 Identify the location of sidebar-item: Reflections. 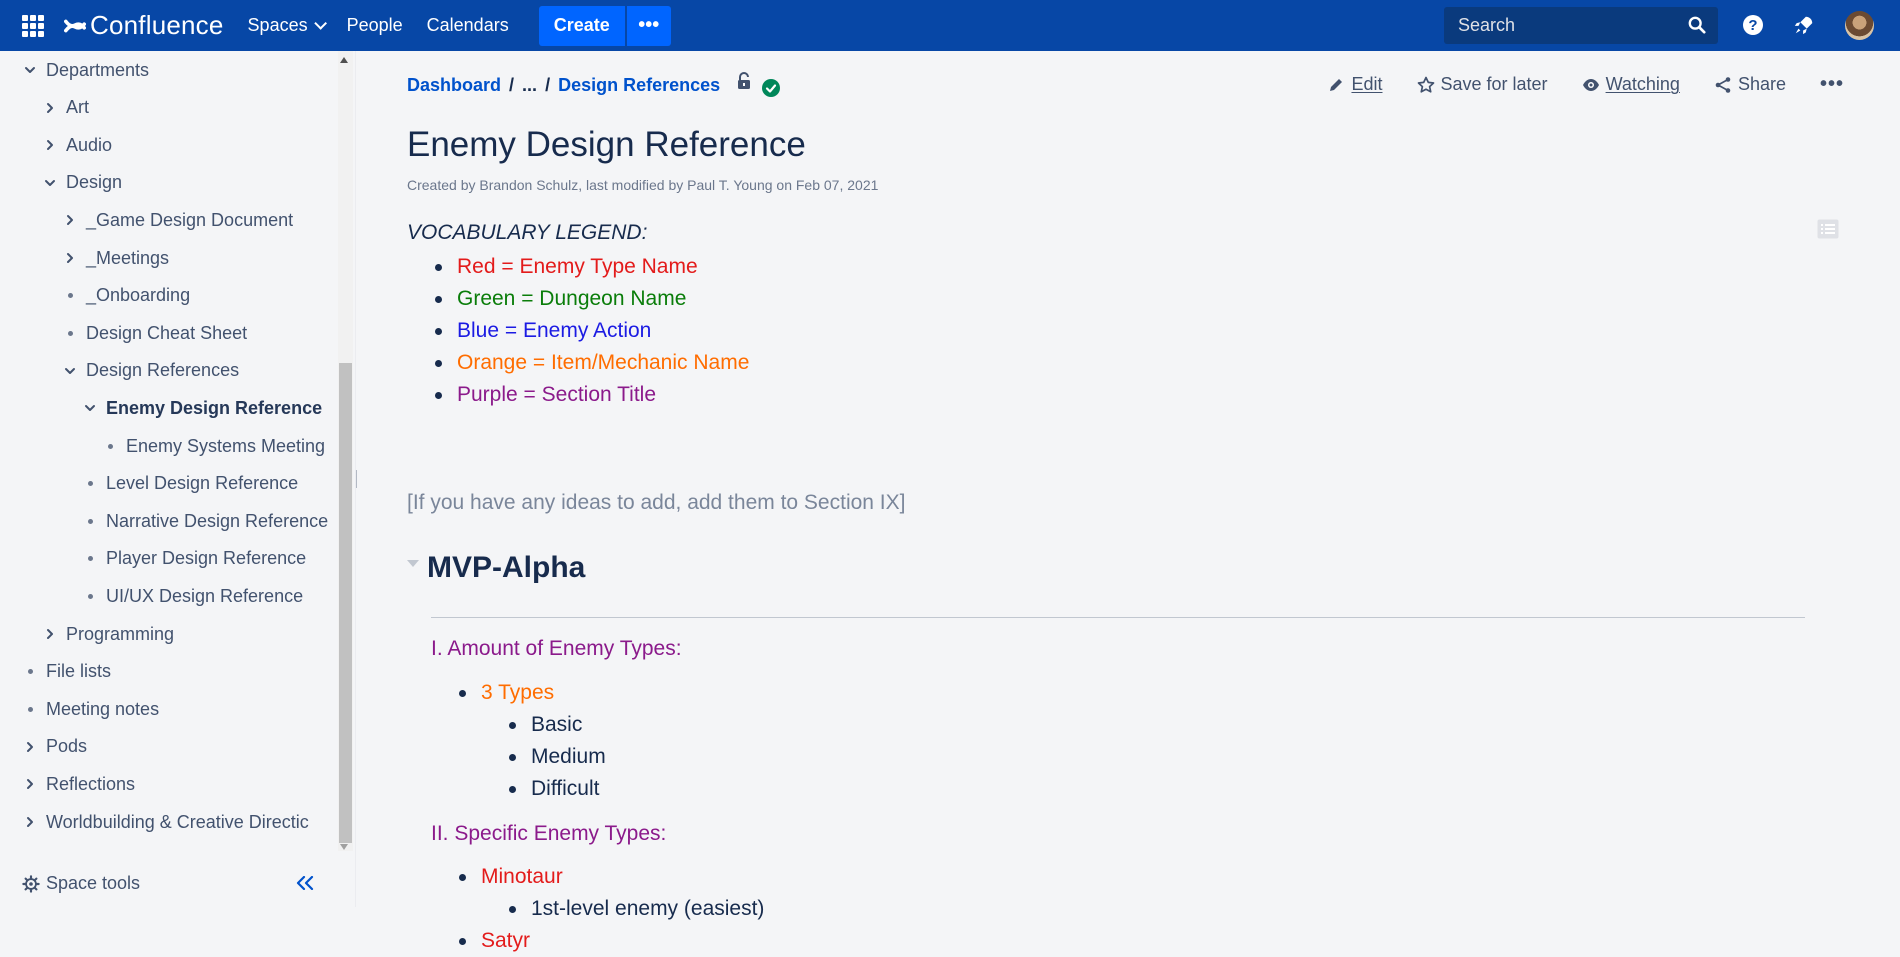
(77, 784).